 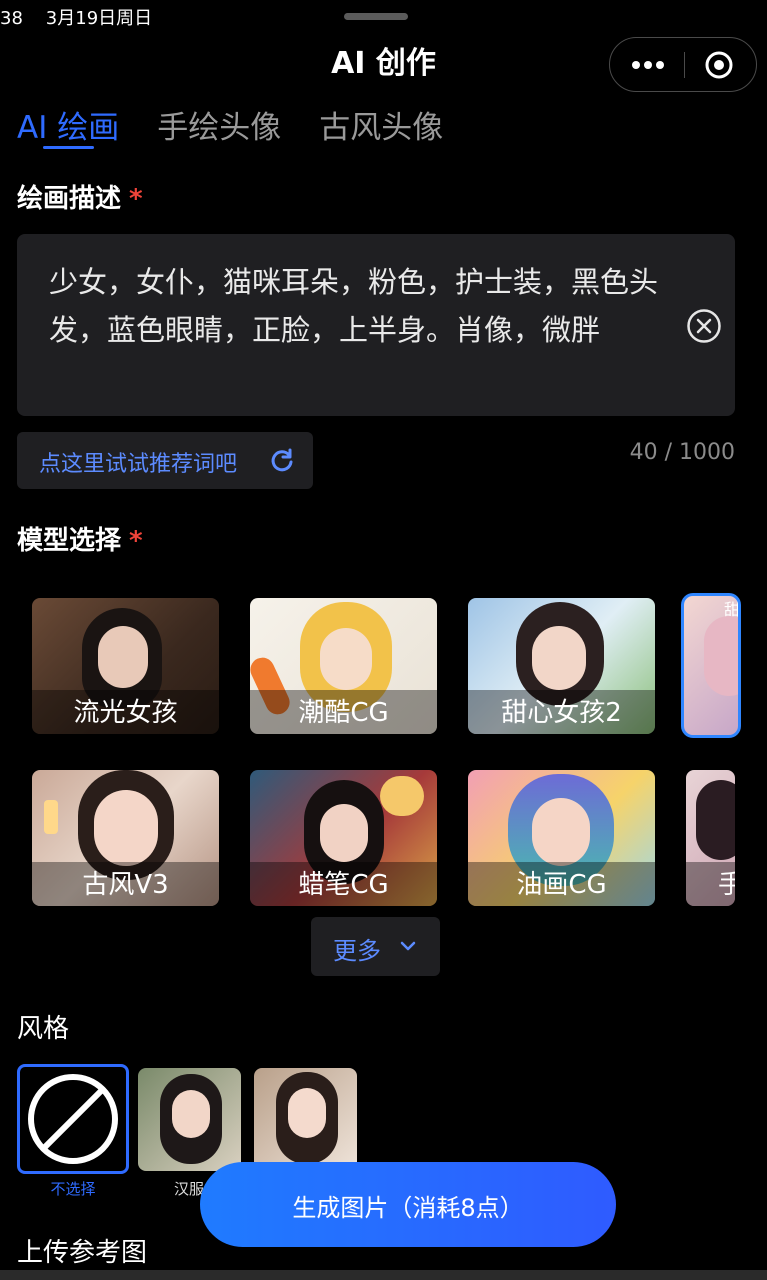 I want to click on refresh-icon, so click(x=282, y=460).